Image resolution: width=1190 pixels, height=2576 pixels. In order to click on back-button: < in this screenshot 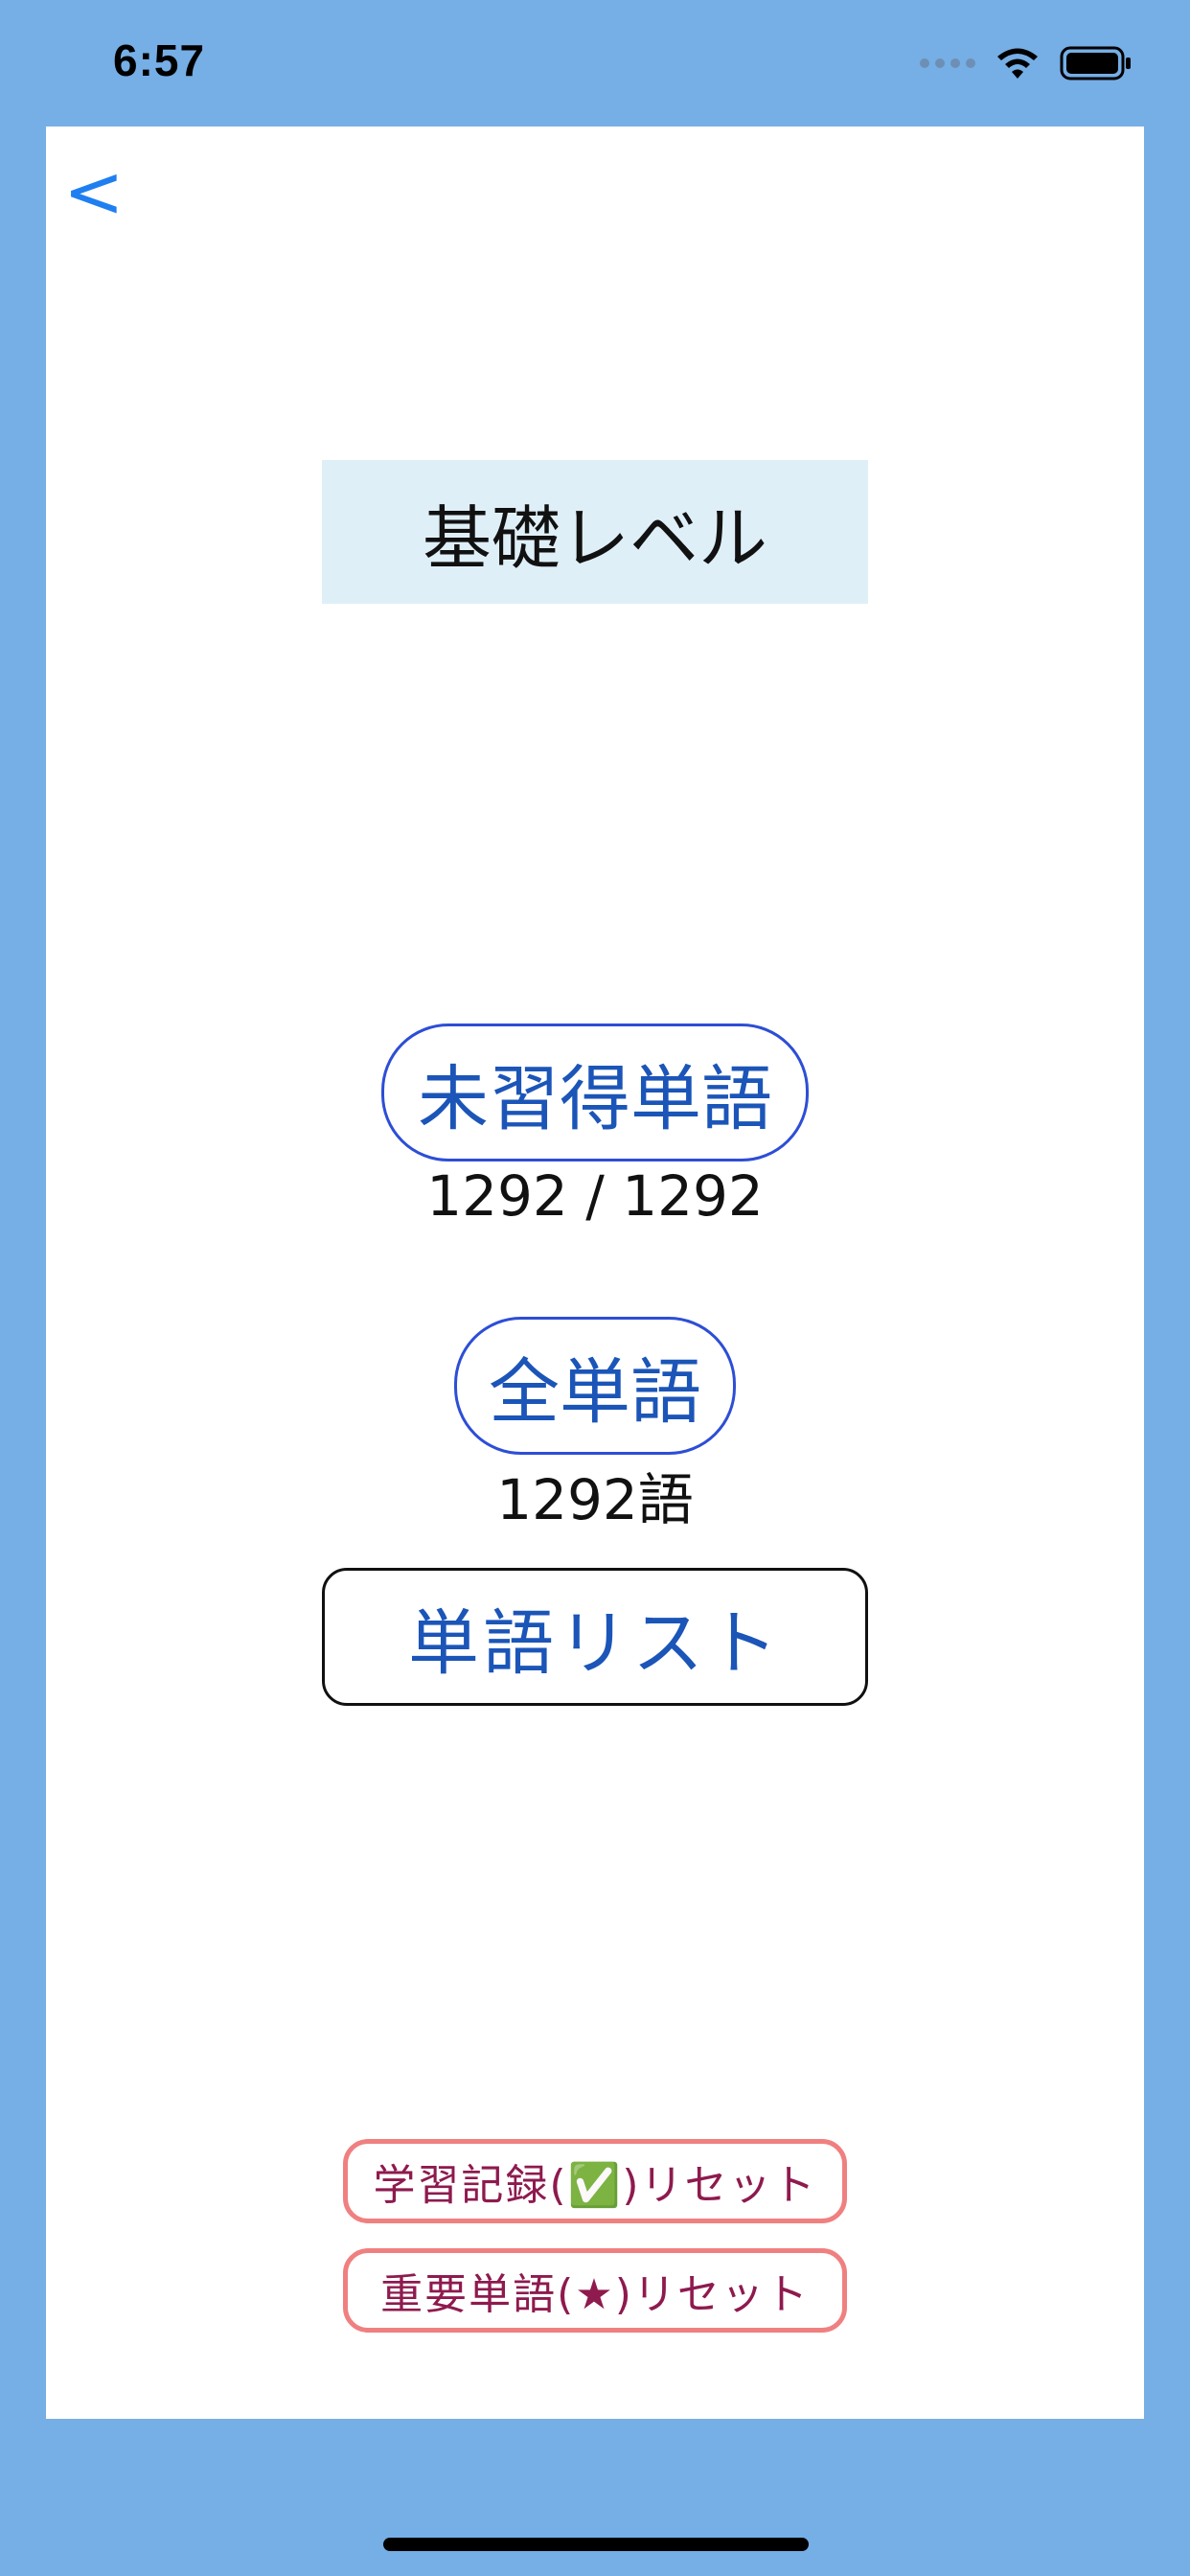, I will do `click(94, 191)`.